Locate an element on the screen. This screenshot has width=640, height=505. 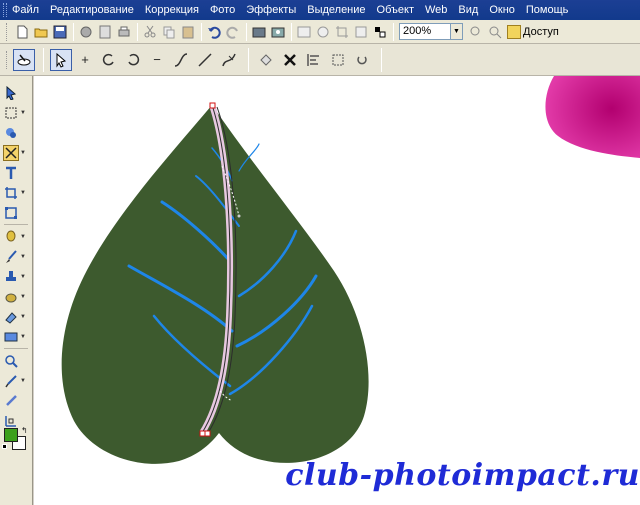
zoom-icon is located at coordinates (495, 32).